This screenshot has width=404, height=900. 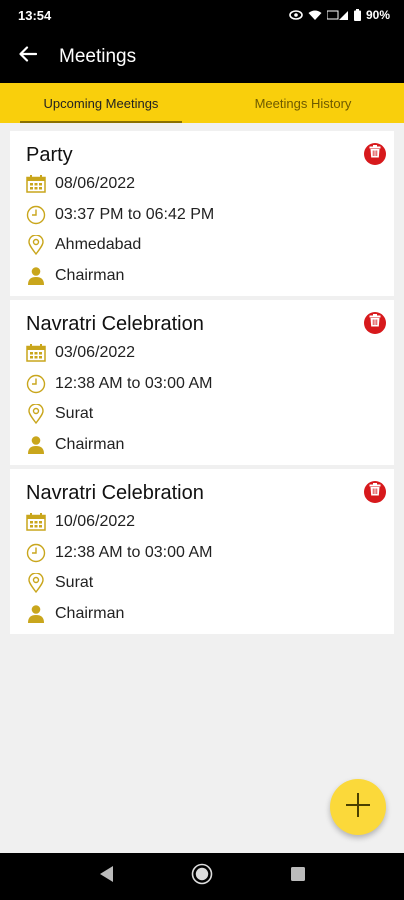 I want to click on tab-bar: Upcoming Meetings Meetings History, so click(x=202, y=103).